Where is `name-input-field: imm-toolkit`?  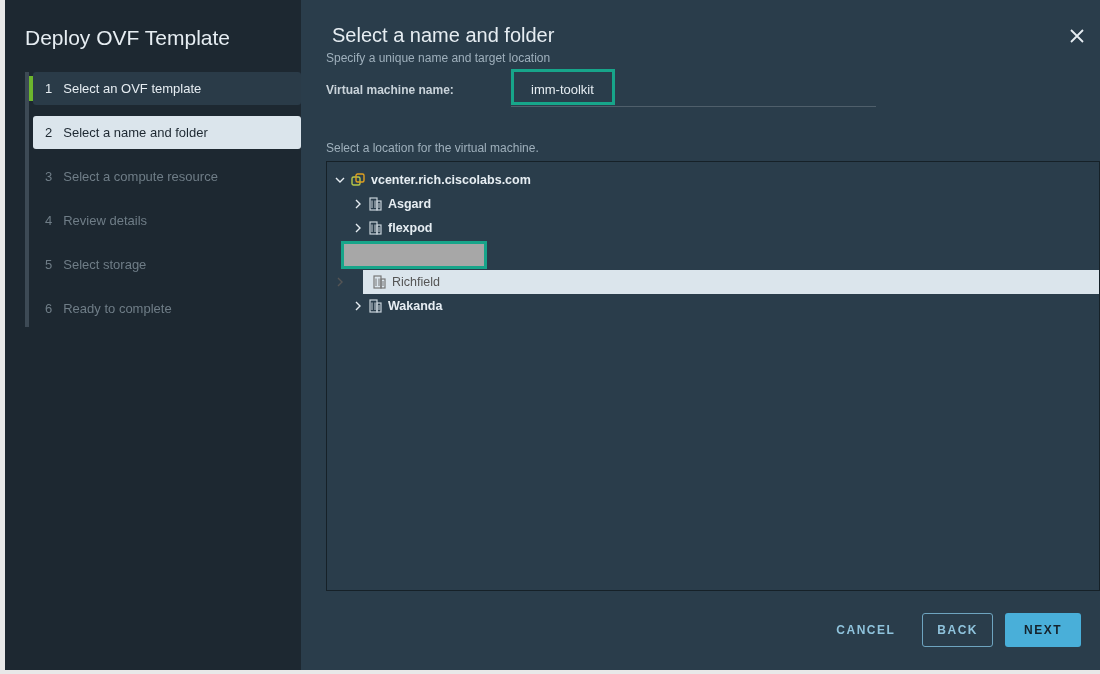
name-input-field: imm-toolkit is located at coordinates (693, 90).